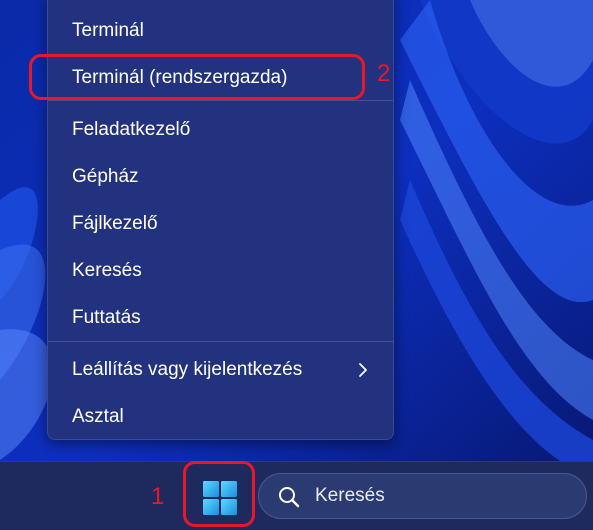 This screenshot has height=530, width=593. What do you see at coordinates (220, 271) in the screenshot?
I see `menu-item-search: Keresés` at bounding box center [220, 271].